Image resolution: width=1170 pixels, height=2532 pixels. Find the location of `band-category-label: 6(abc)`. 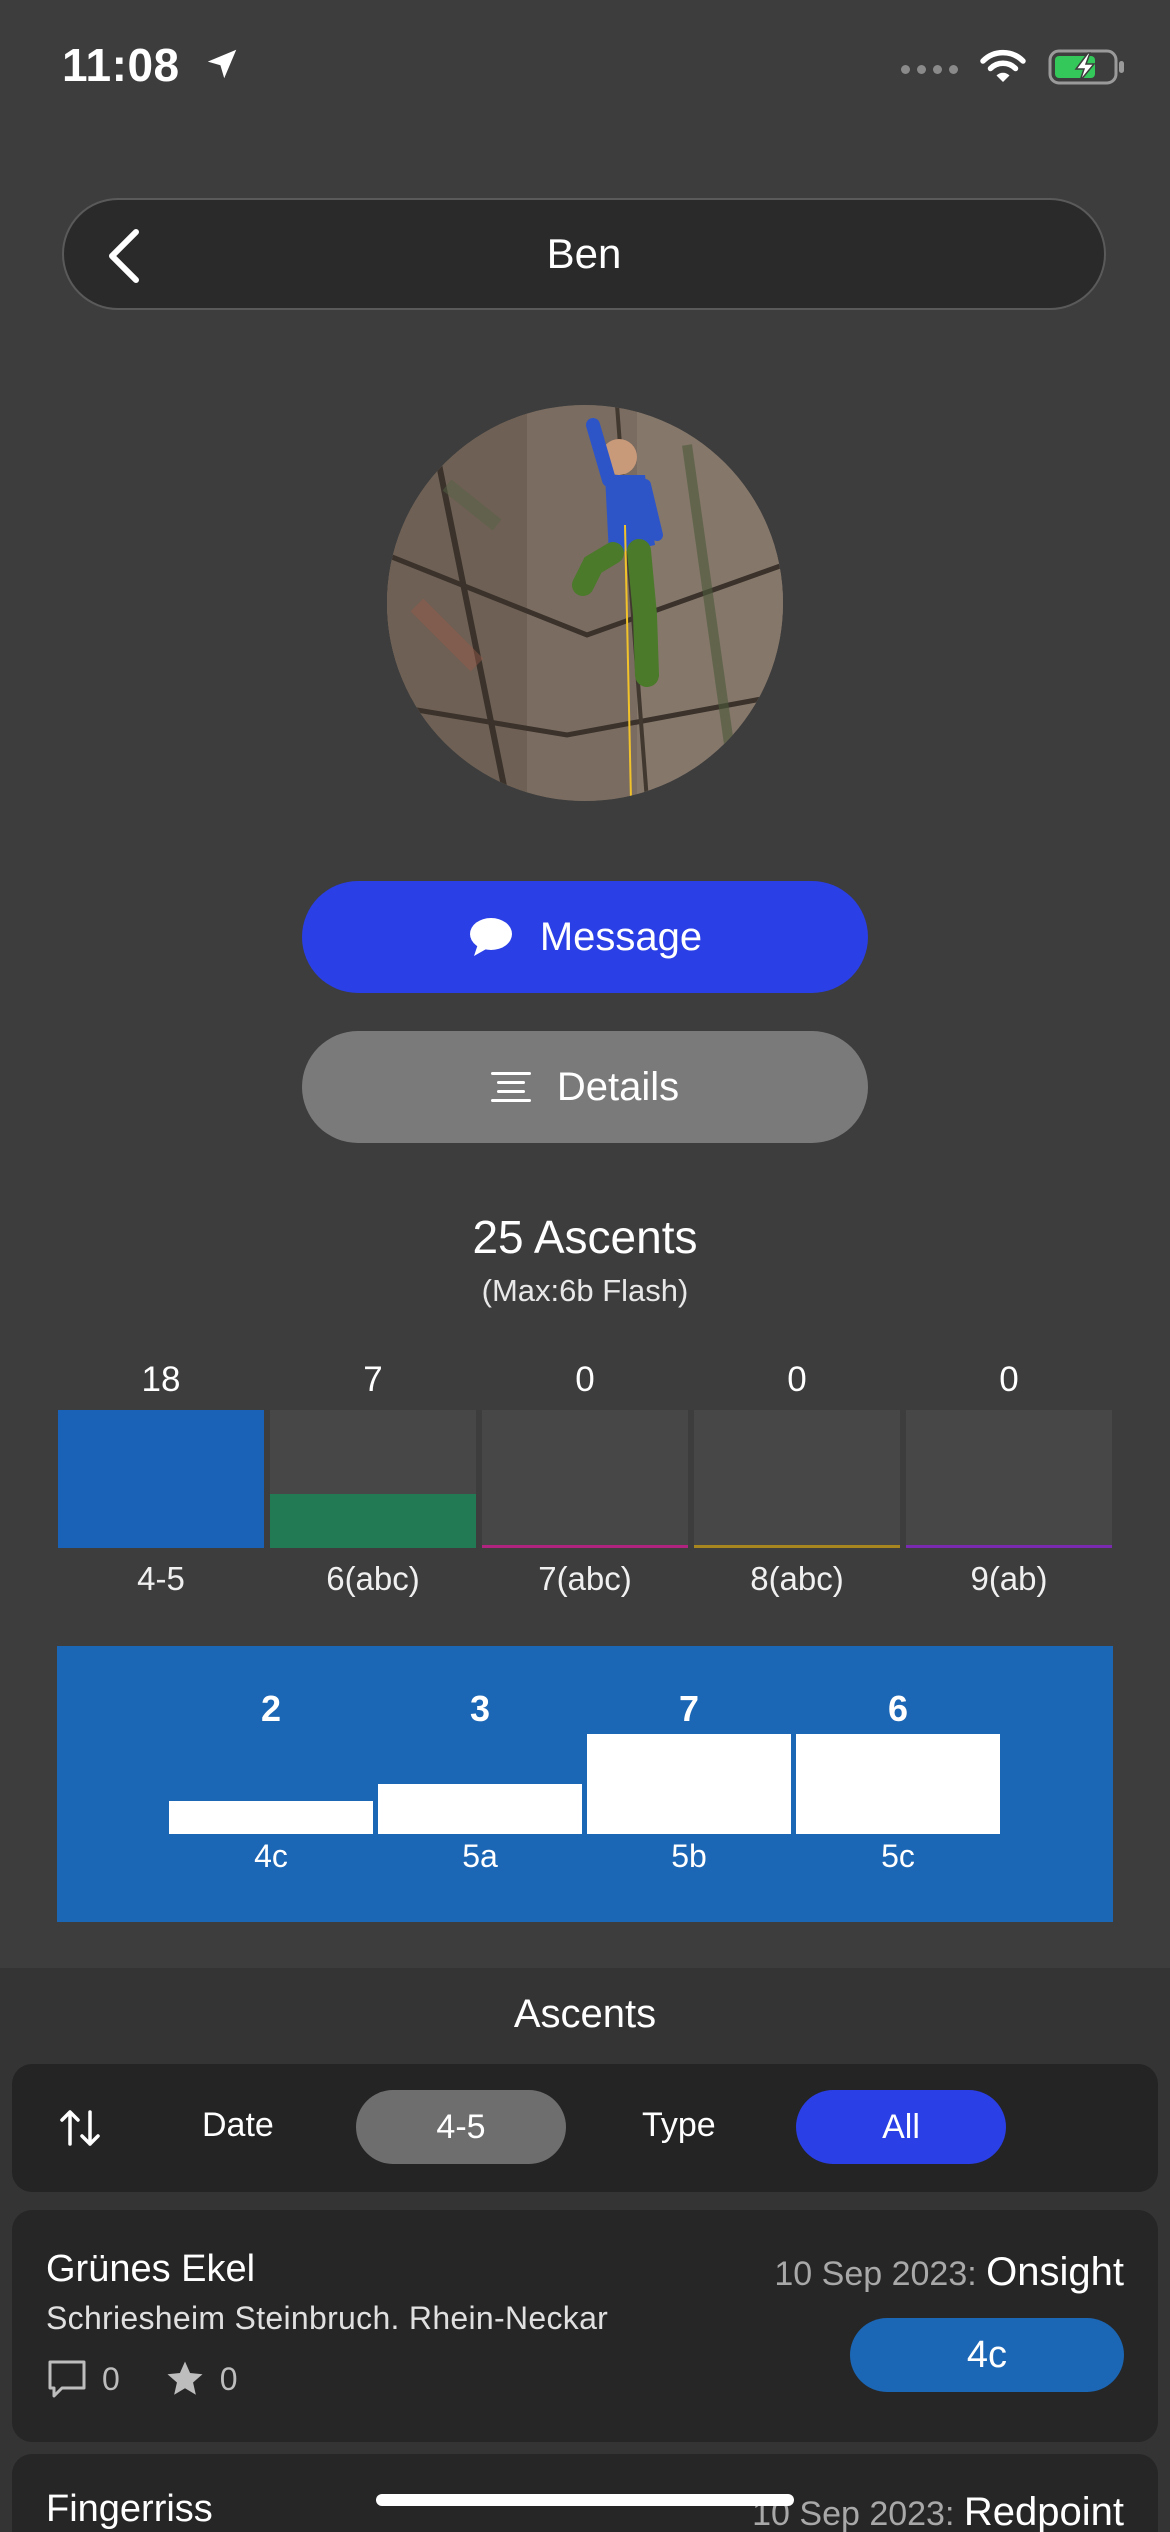

band-category-label: 6(abc) is located at coordinates (373, 1578).